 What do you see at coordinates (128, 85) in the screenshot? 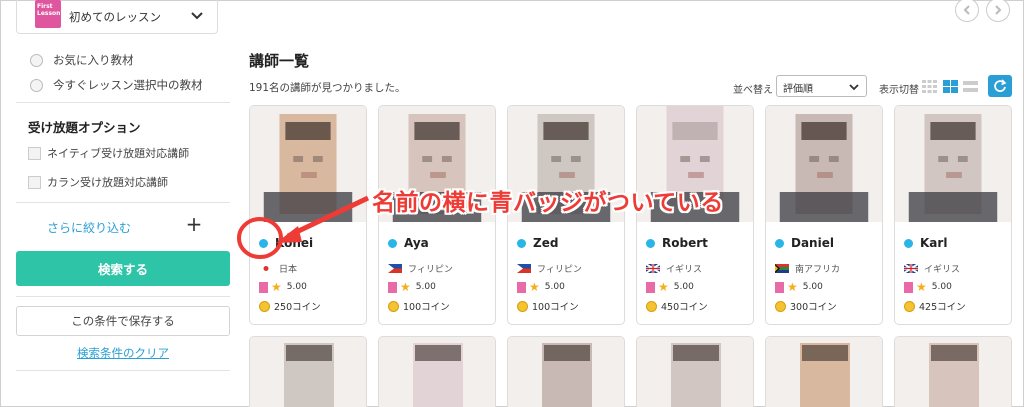
I see `radio-label: 今すぐレッスン選択中の教材` at bounding box center [128, 85].